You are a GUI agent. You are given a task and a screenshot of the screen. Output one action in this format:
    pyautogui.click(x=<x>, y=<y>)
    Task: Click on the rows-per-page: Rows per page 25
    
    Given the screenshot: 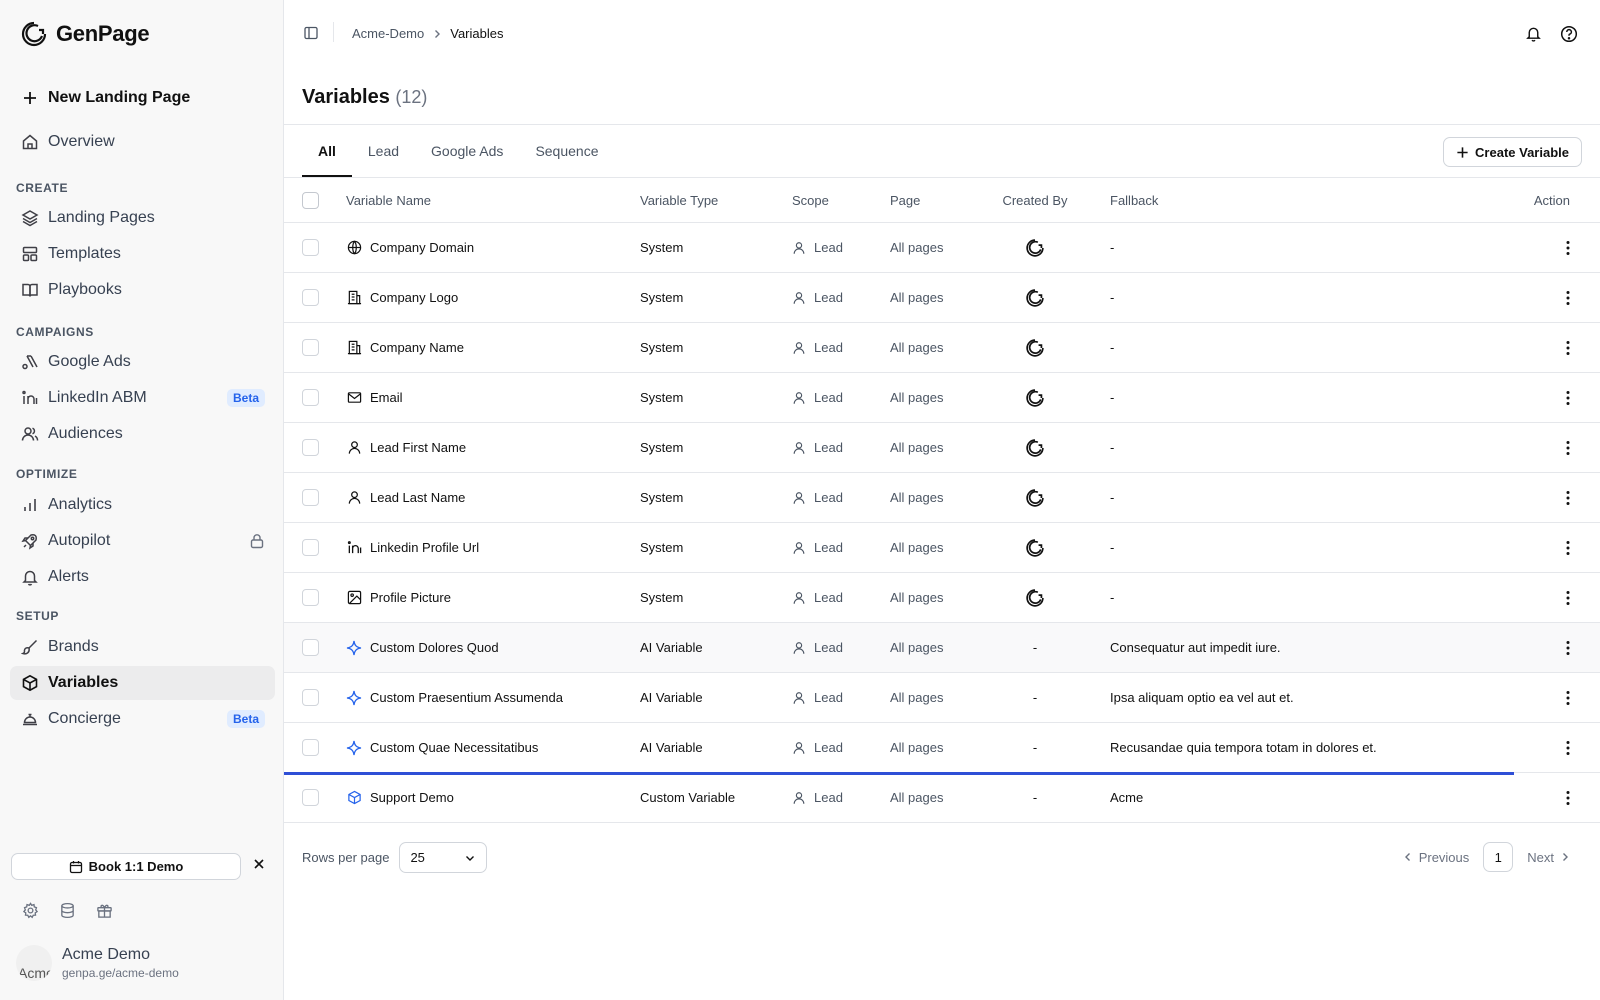 What is the action you would take?
    pyautogui.click(x=395, y=857)
    